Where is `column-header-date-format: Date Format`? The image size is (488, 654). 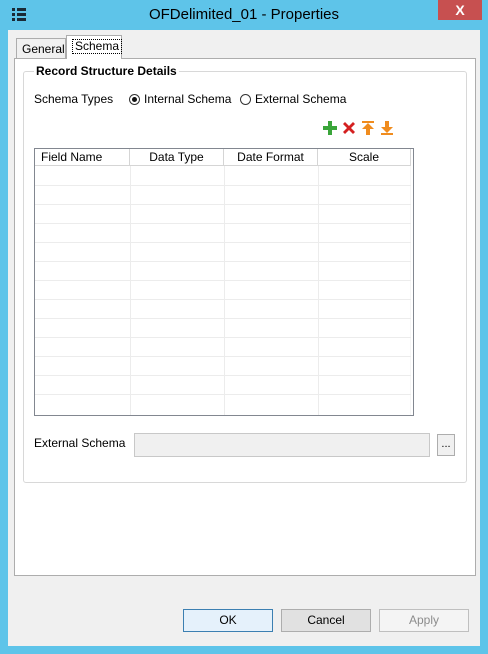 column-header-date-format: Date Format is located at coordinates (271, 157).